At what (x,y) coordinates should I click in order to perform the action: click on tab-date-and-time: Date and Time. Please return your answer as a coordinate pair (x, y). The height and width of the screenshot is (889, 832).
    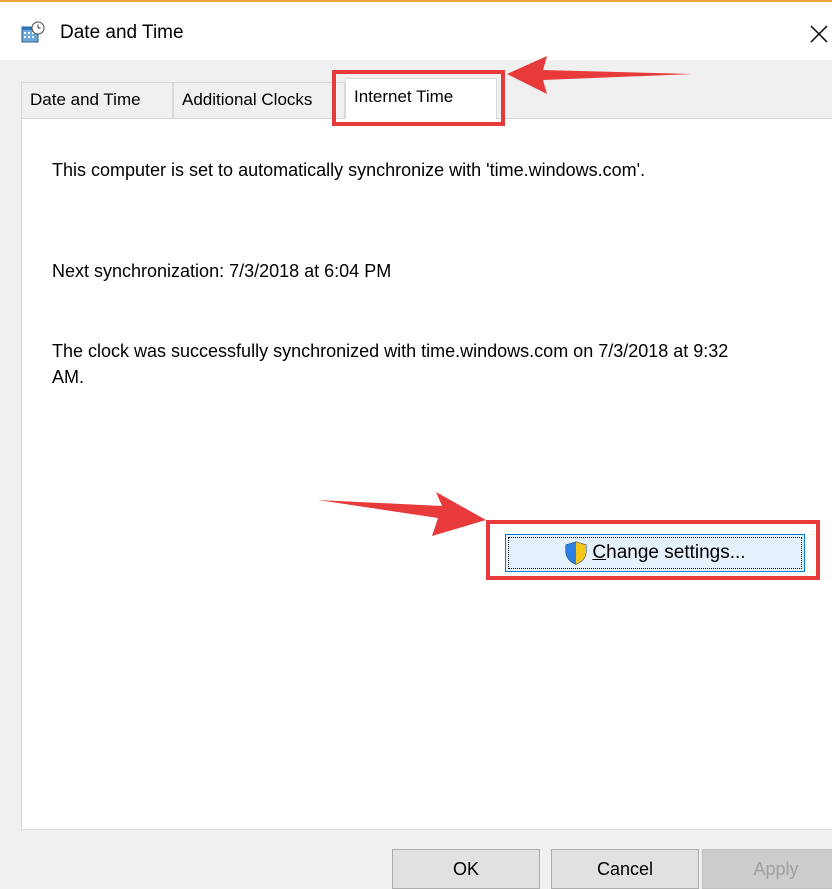
    Looking at the image, I should click on (97, 100).